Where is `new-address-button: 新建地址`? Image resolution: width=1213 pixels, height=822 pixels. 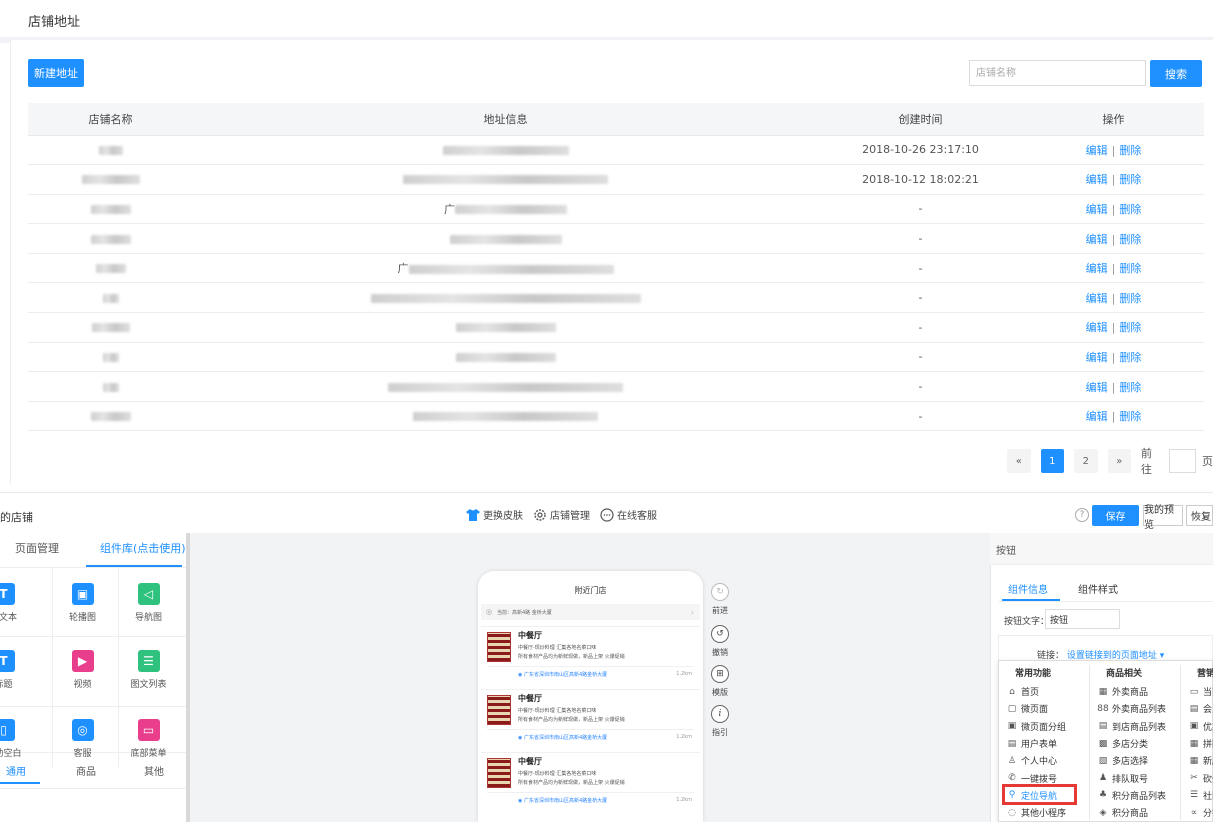
new-address-button: 新建地址 is located at coordinates (56, 73).